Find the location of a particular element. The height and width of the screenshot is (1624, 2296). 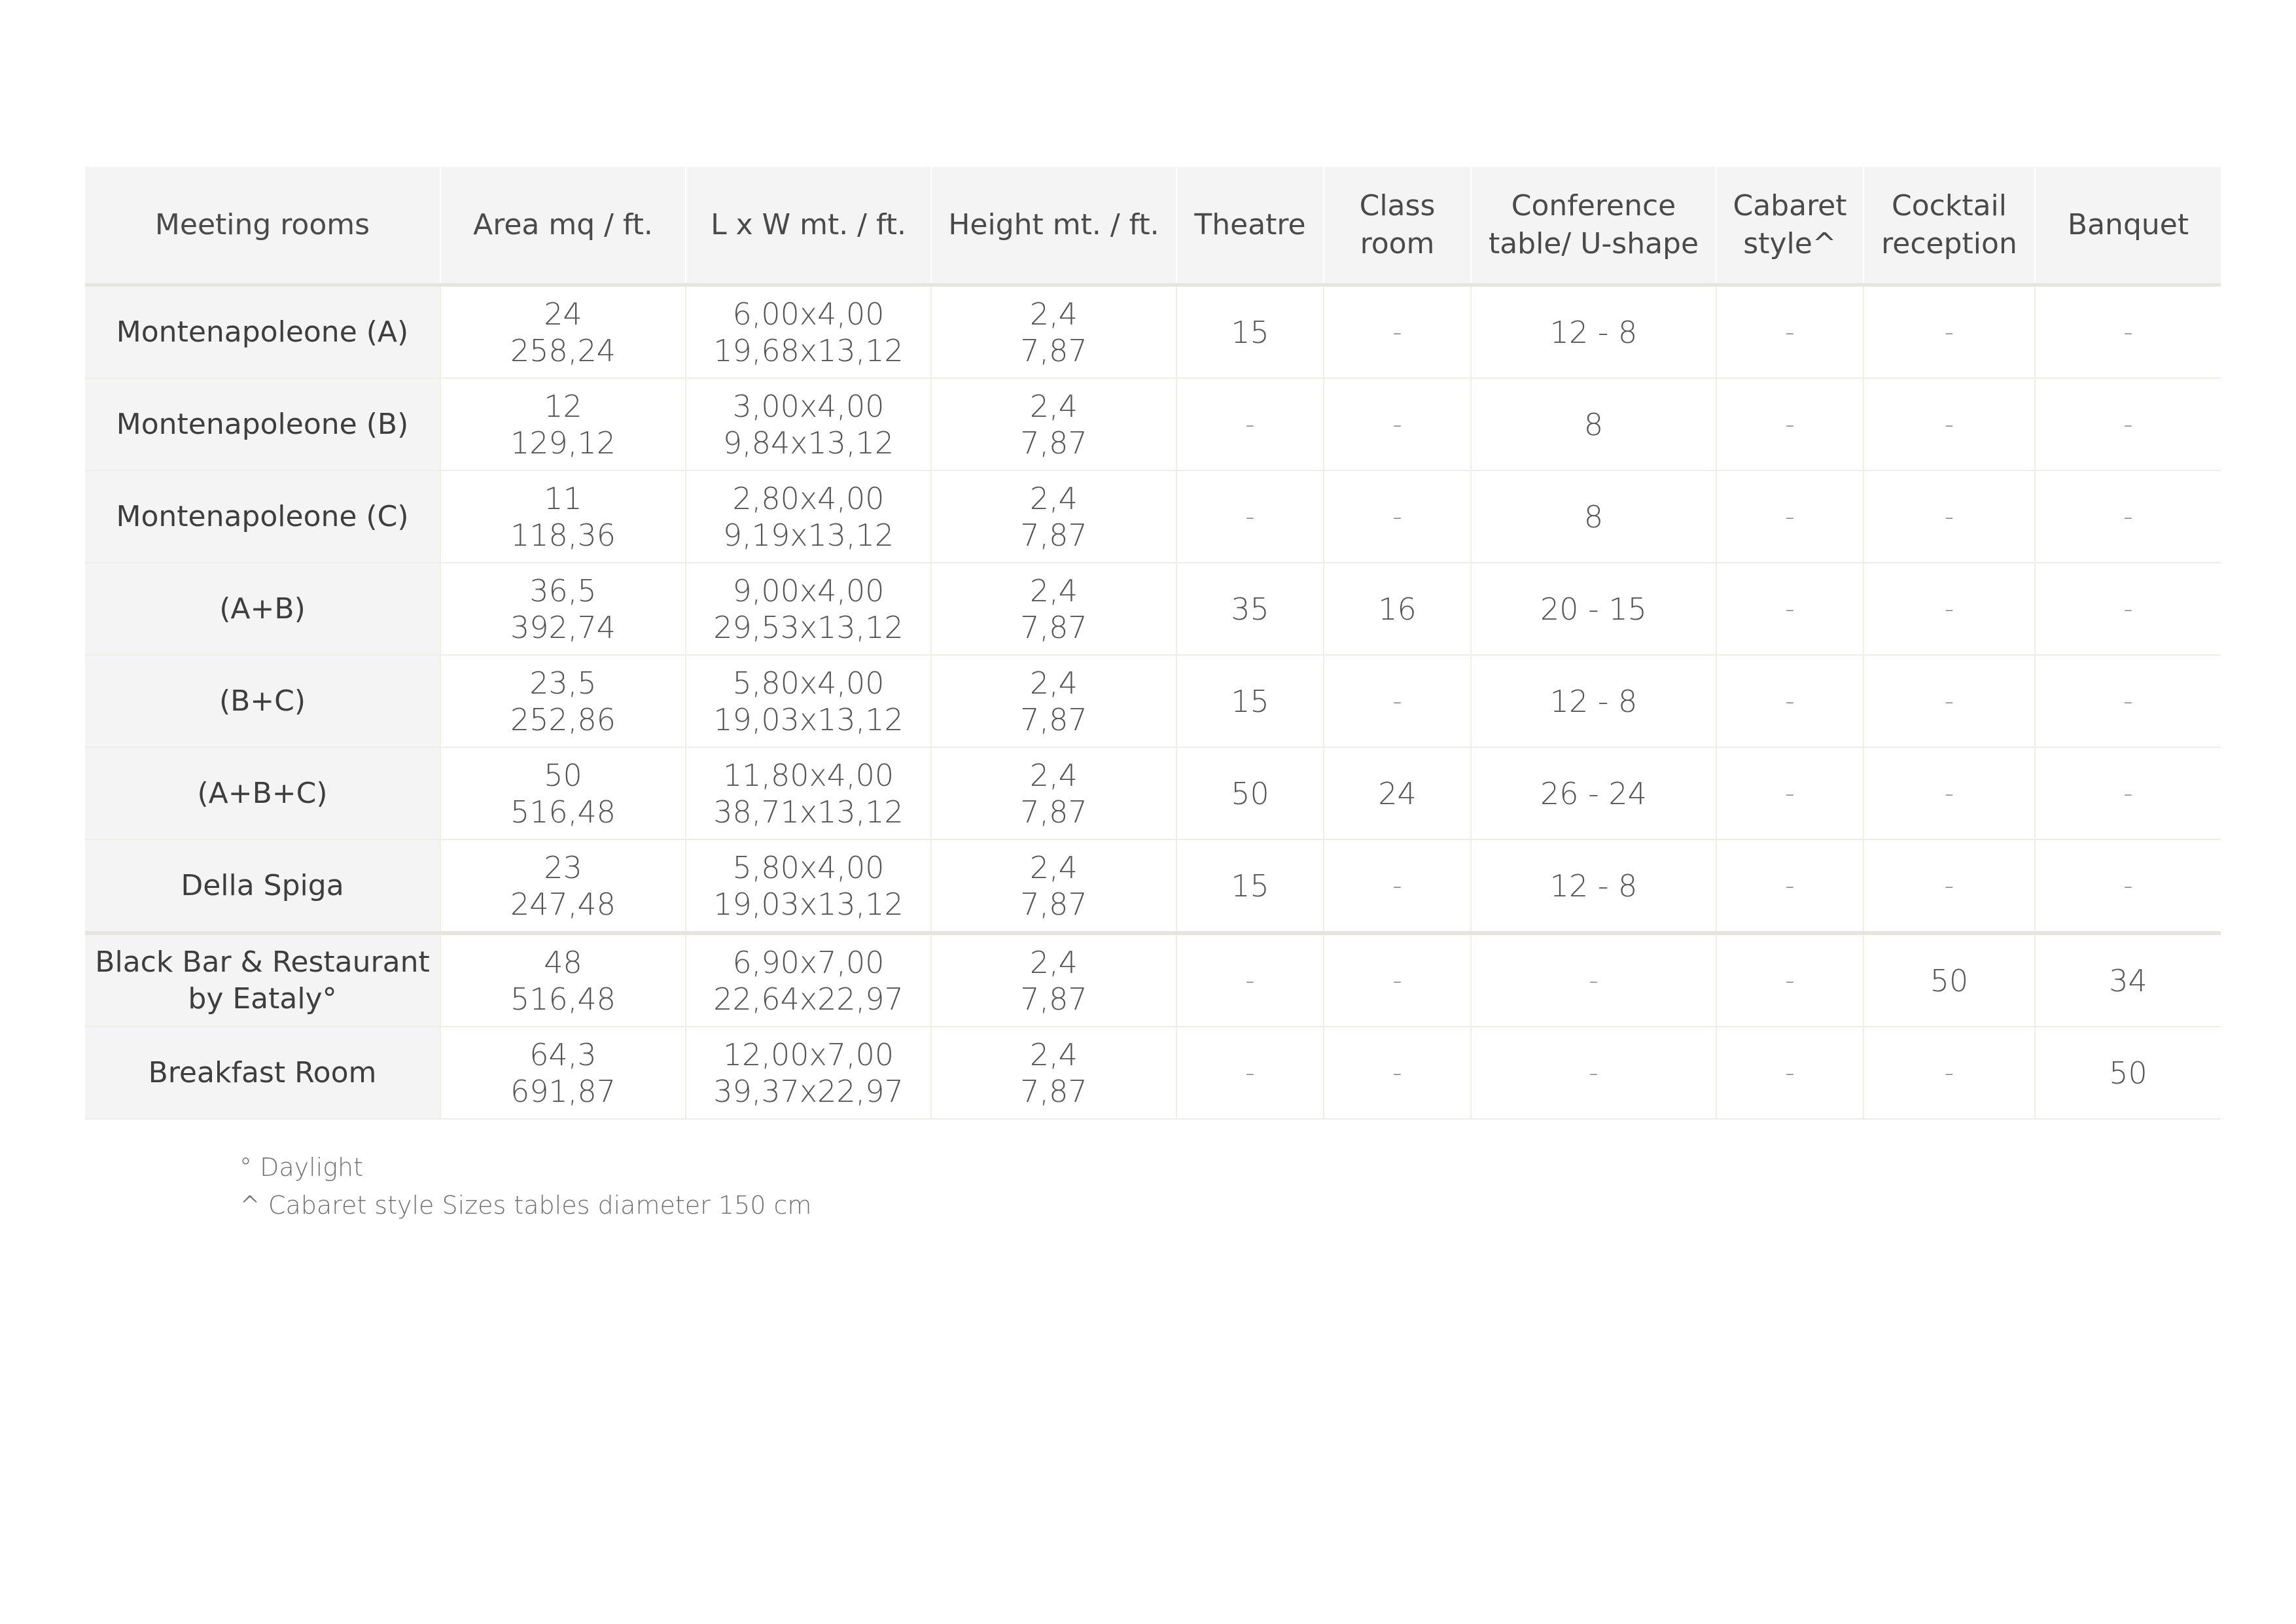

conference-cell: 26 - 24 is located at coordinates (1593, 793).